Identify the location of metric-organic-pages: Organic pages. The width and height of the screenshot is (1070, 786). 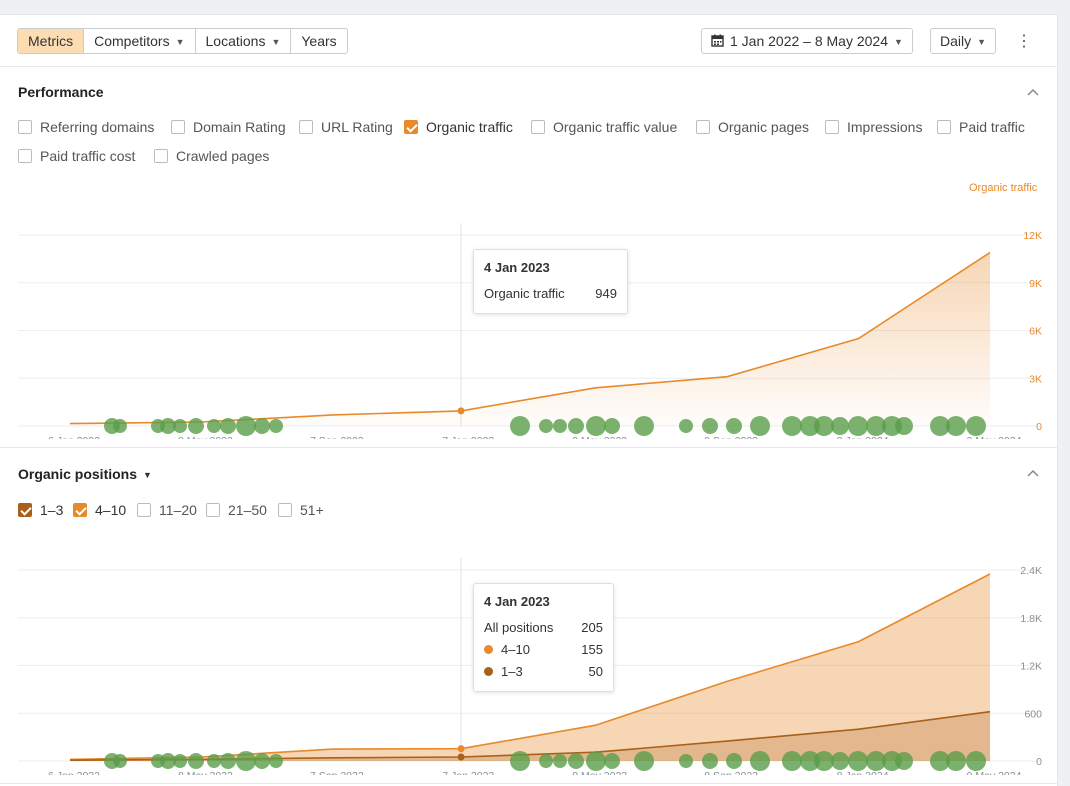
(752, 127).